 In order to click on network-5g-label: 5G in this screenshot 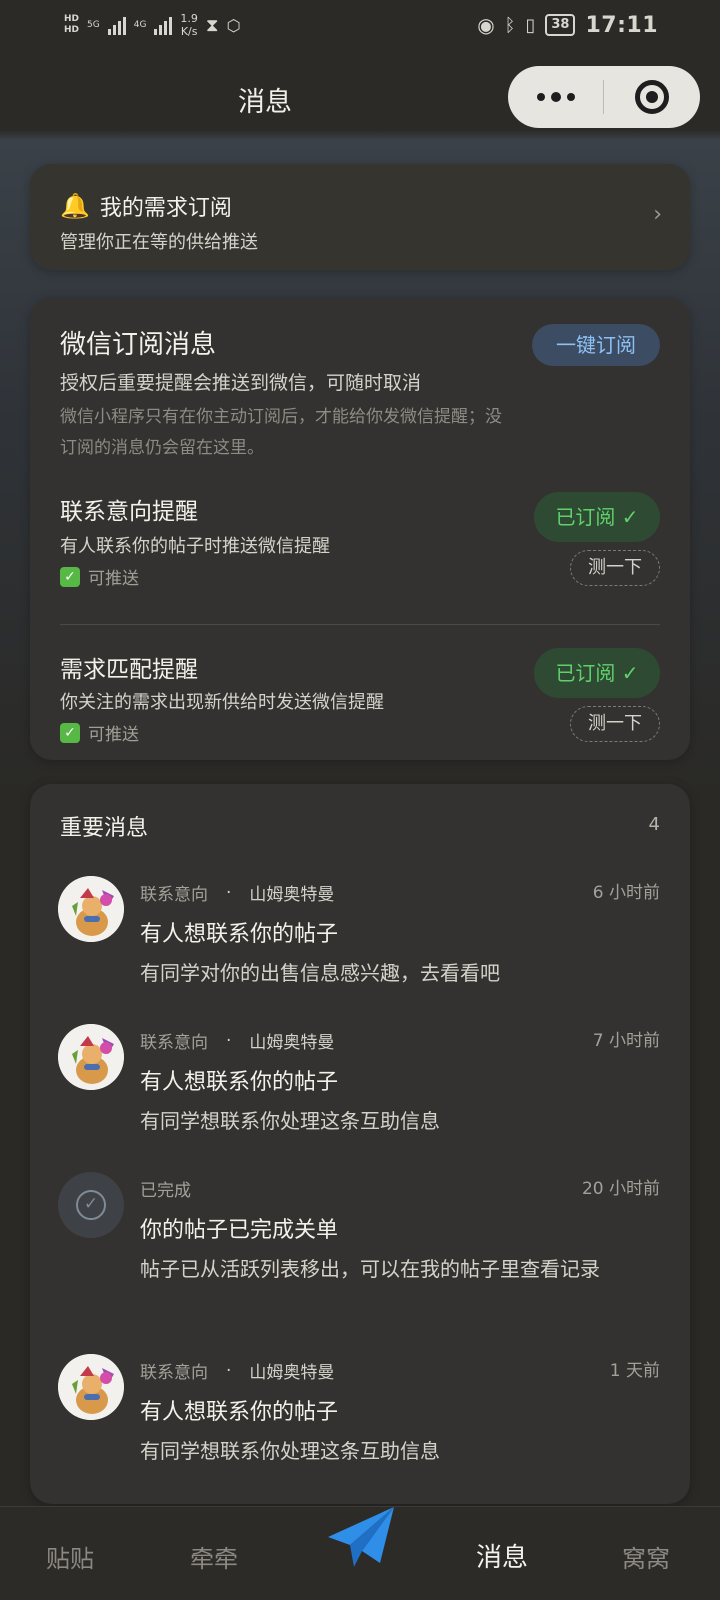, I will do `click(93, 25)`.